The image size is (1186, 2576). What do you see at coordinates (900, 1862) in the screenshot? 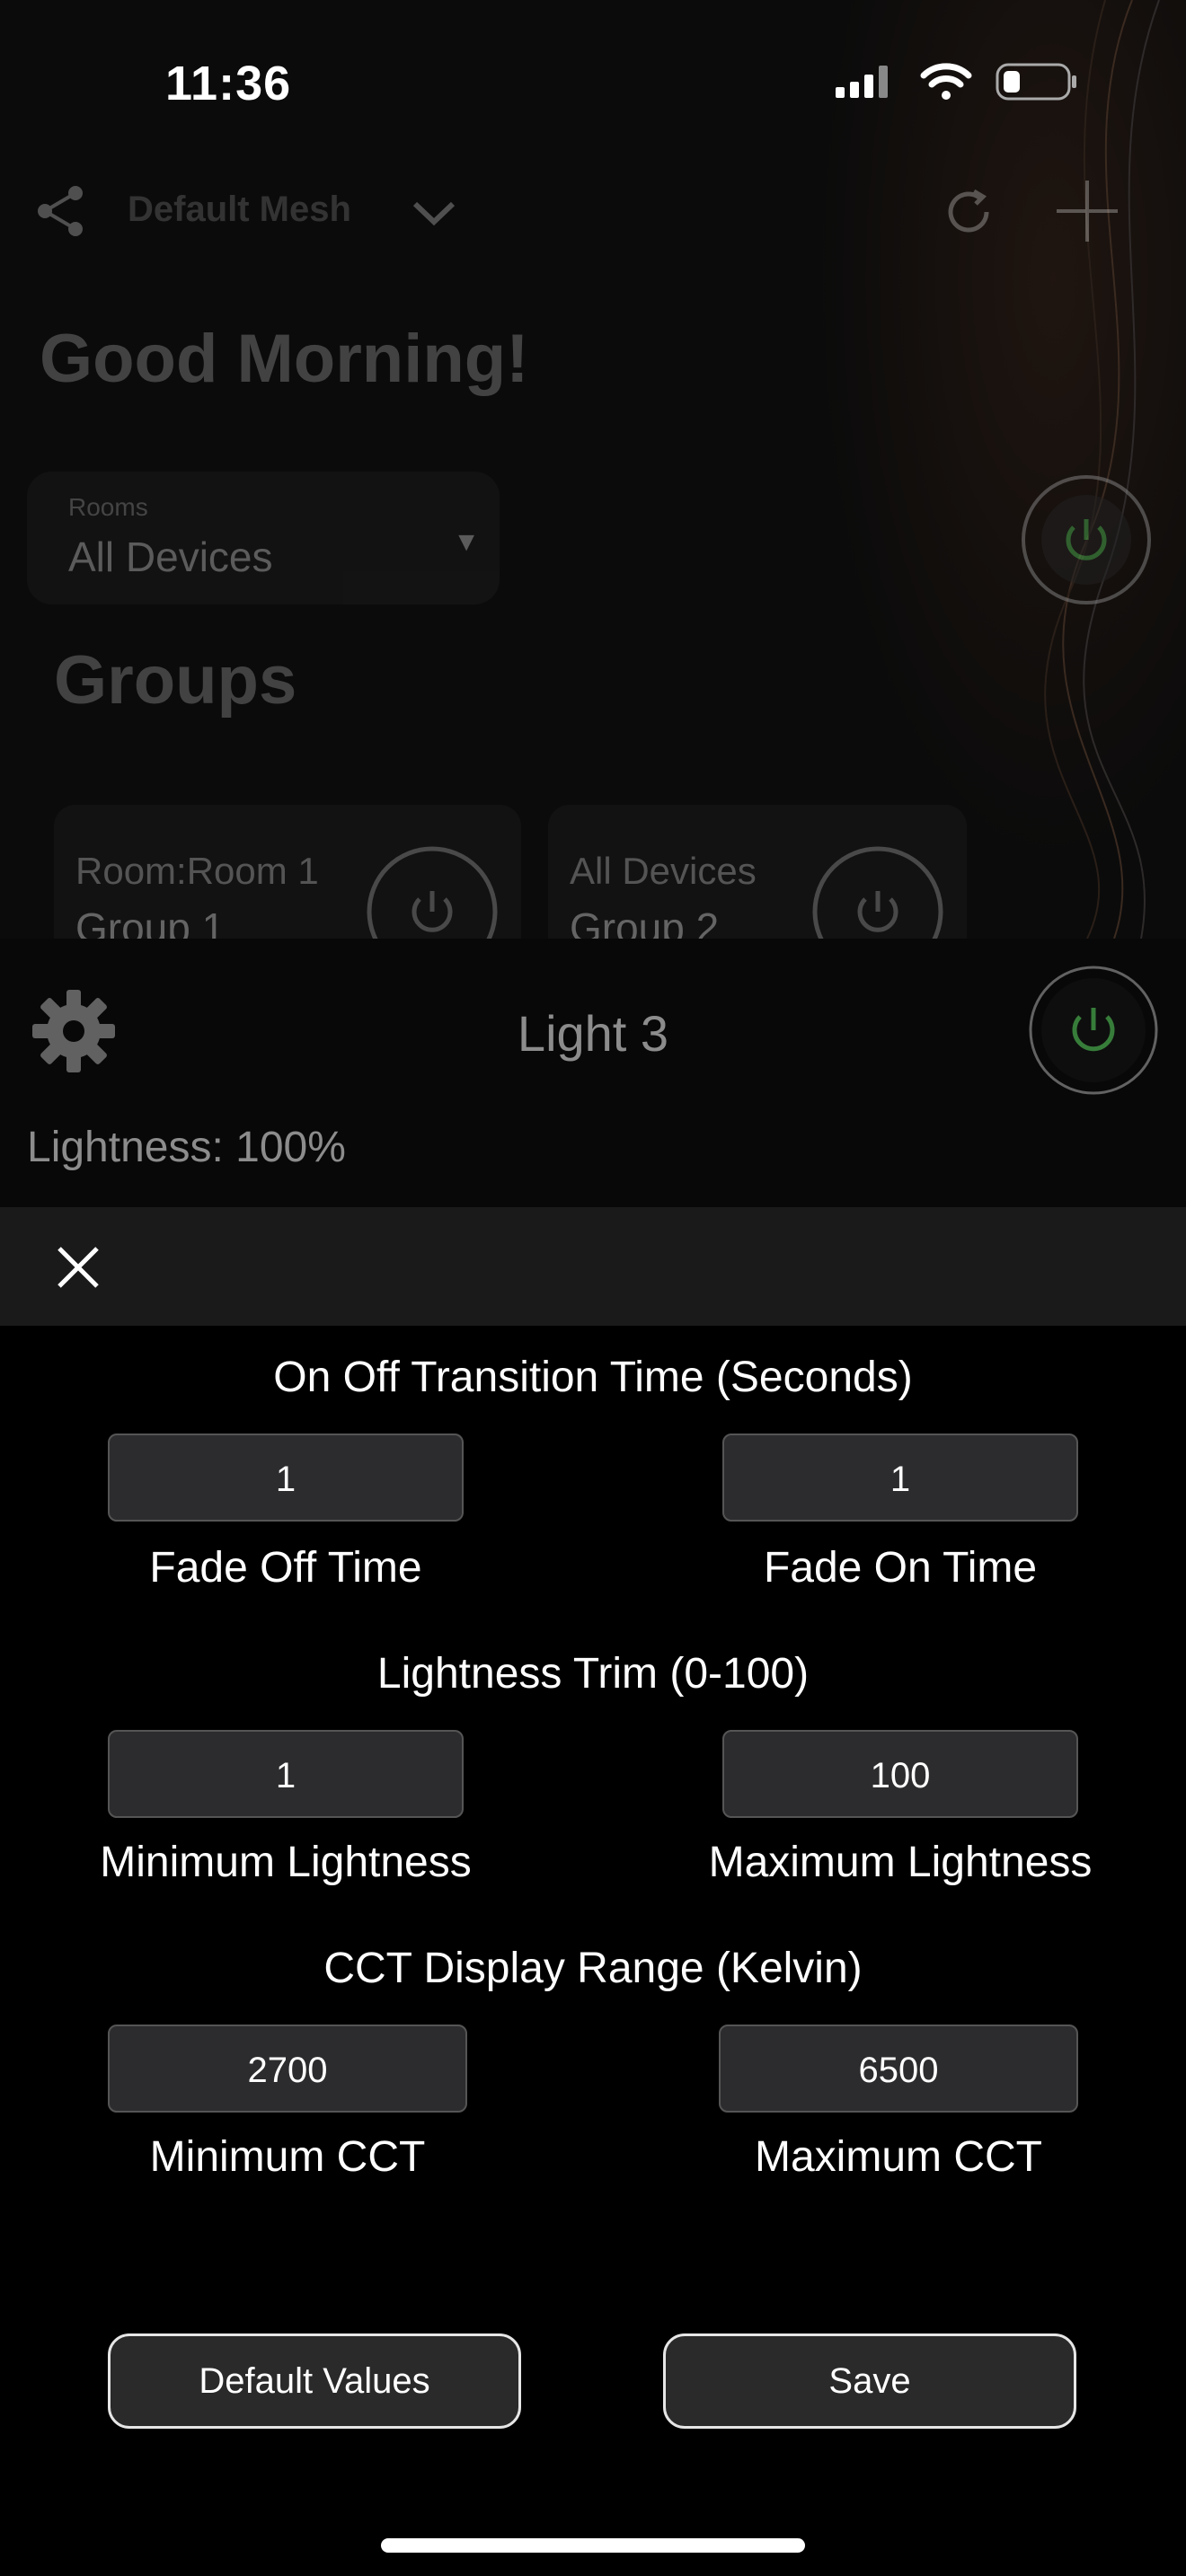
I see `maximum-lightness-label: Maximum Lightness` at bounding box center [900, 1862].